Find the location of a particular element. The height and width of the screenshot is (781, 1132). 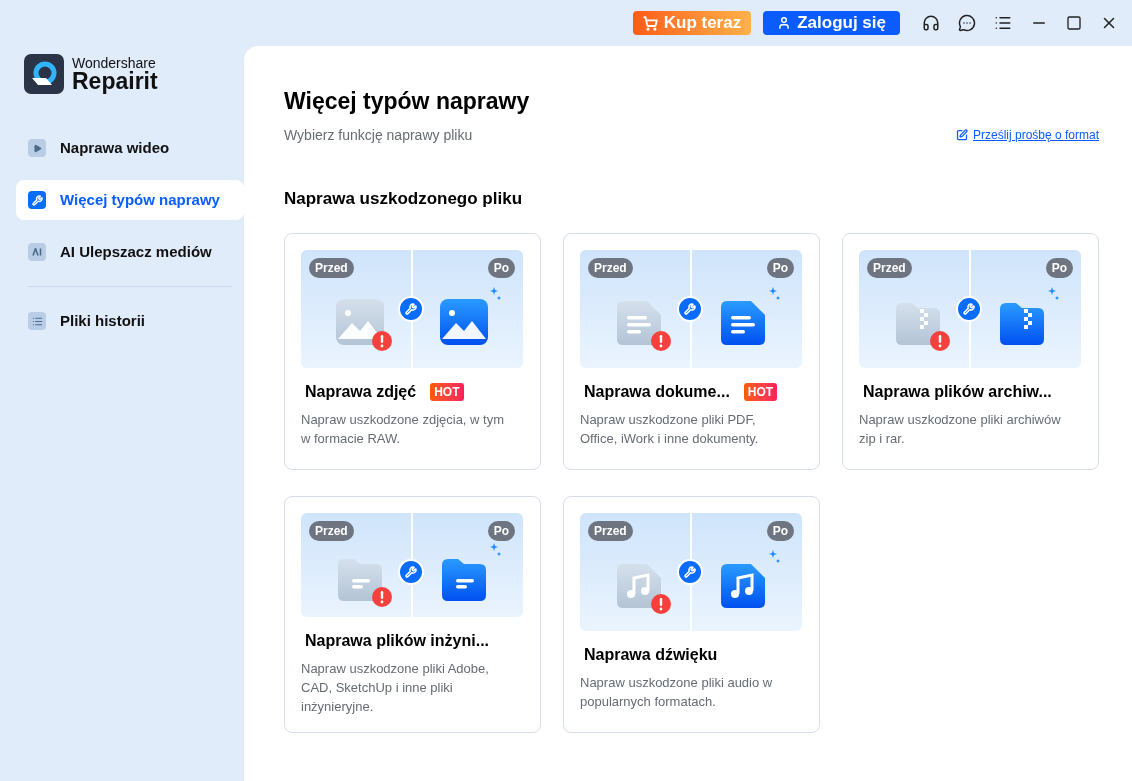

card-title: Naprawa dźwięku is located at coordinates (651, 655).